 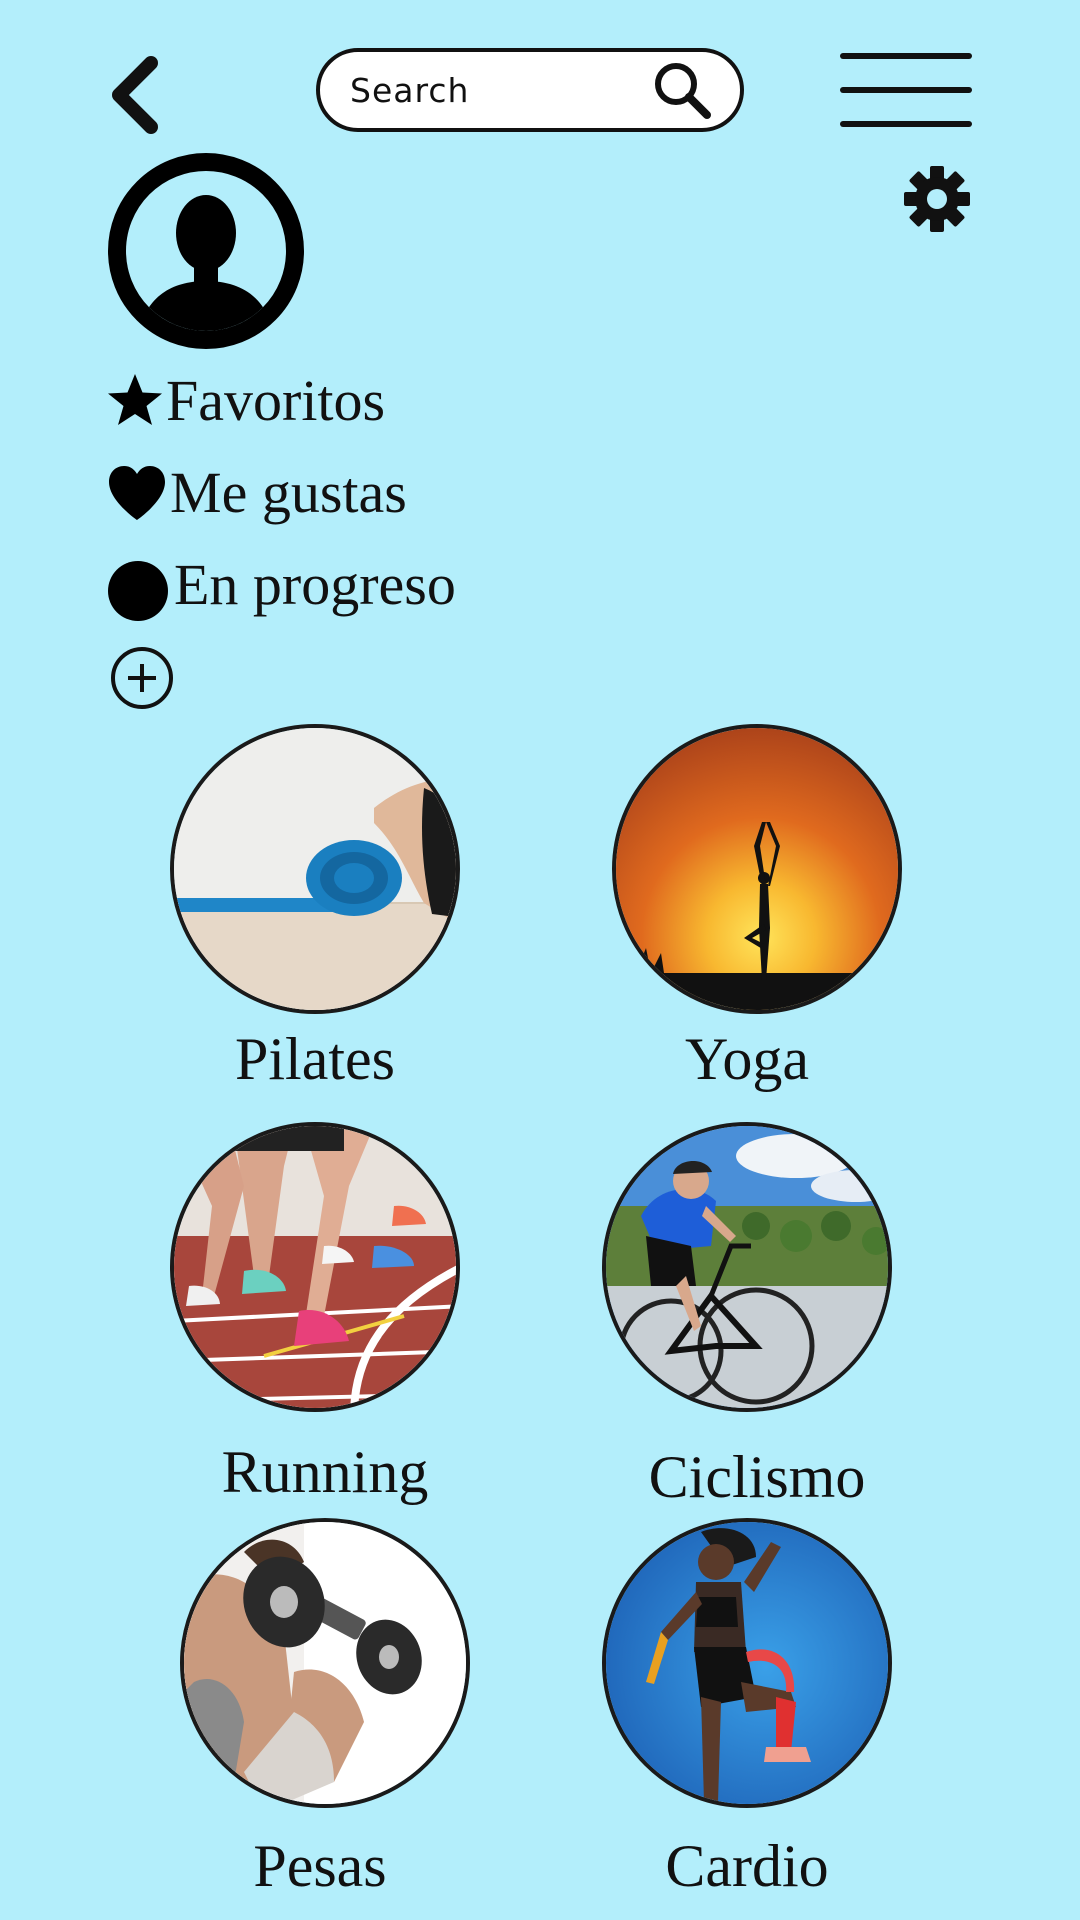 What do you see at coordinates (276, 400) in the screenshot?
I see `shortcut-label: Favoritos` at bounding box center [276, 400].